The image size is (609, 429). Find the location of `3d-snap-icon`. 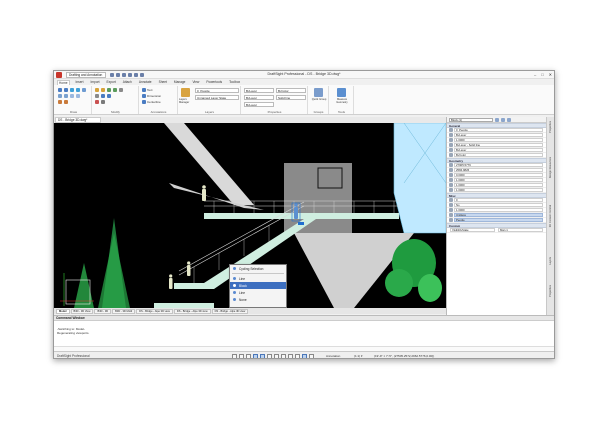

3d-snap-icon is located at coordinates (311, 356).